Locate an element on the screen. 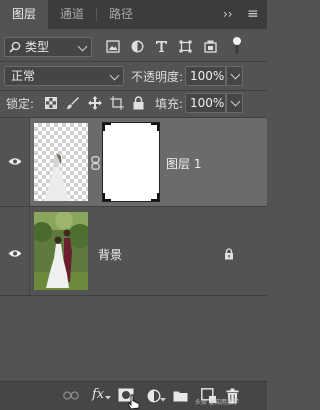  adjustment-layer-icon is located at coordinates (154, 396).